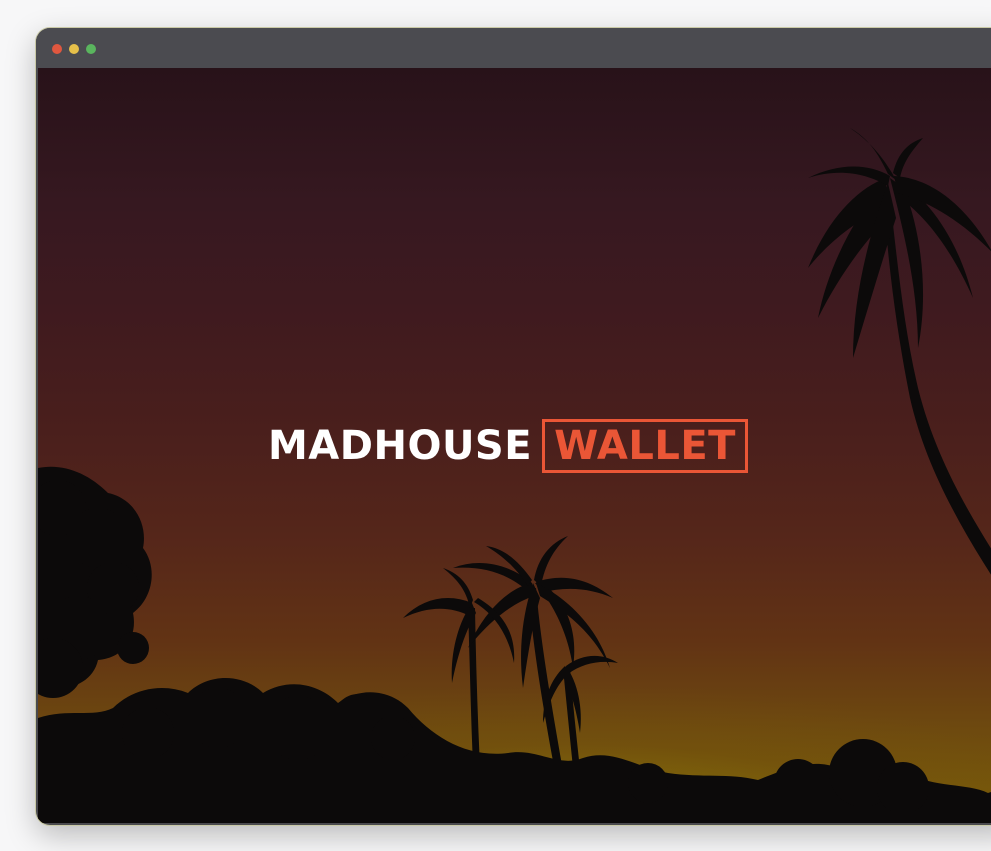 The width and height of the screenshot is (991, 851). I want to click on logo-word-boxed: WALLET, so click(645, 446).